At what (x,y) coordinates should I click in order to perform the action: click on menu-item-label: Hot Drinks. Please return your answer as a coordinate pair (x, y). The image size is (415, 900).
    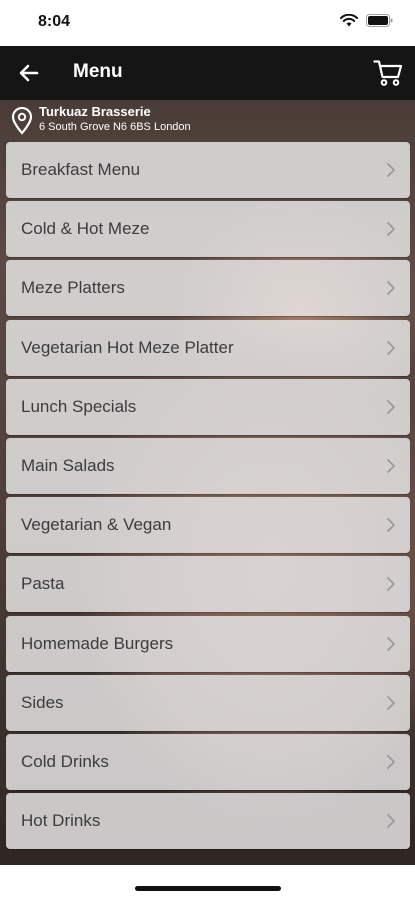
    Looking at the image, I should click on (61, 821).